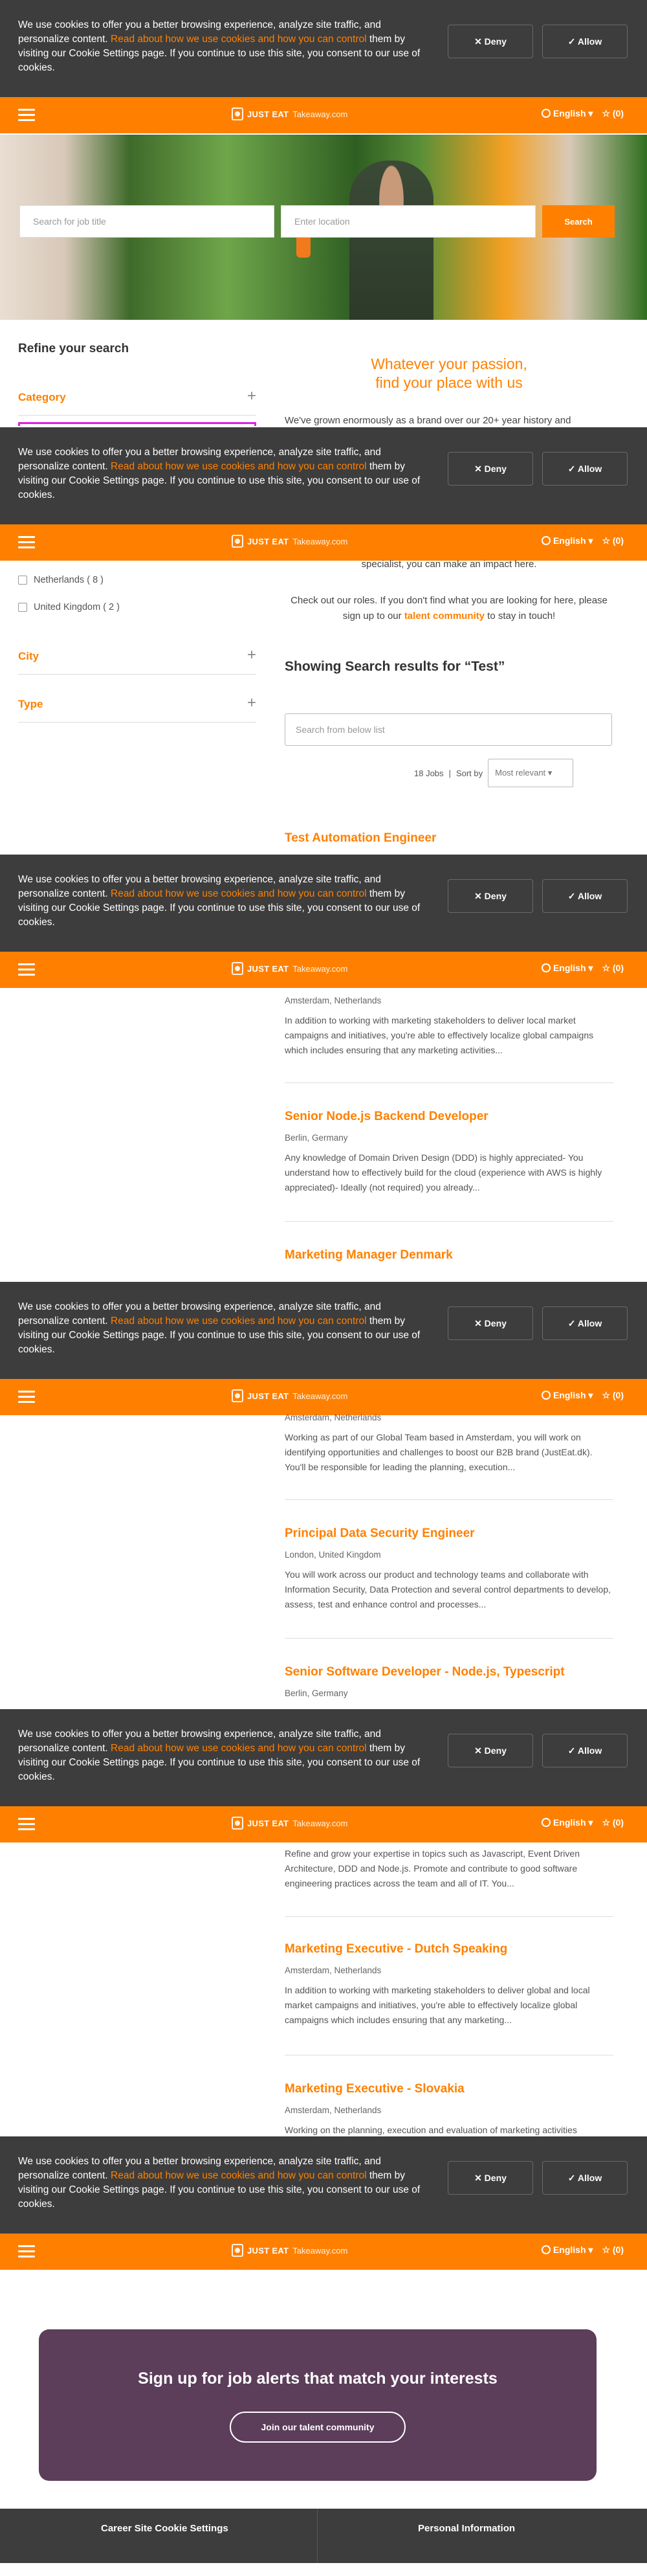  What do you see at coordinates (521, 616) in the screenshot?
I see `intro-cta-text: to stay in touch!` at bounding box center [521, 616].